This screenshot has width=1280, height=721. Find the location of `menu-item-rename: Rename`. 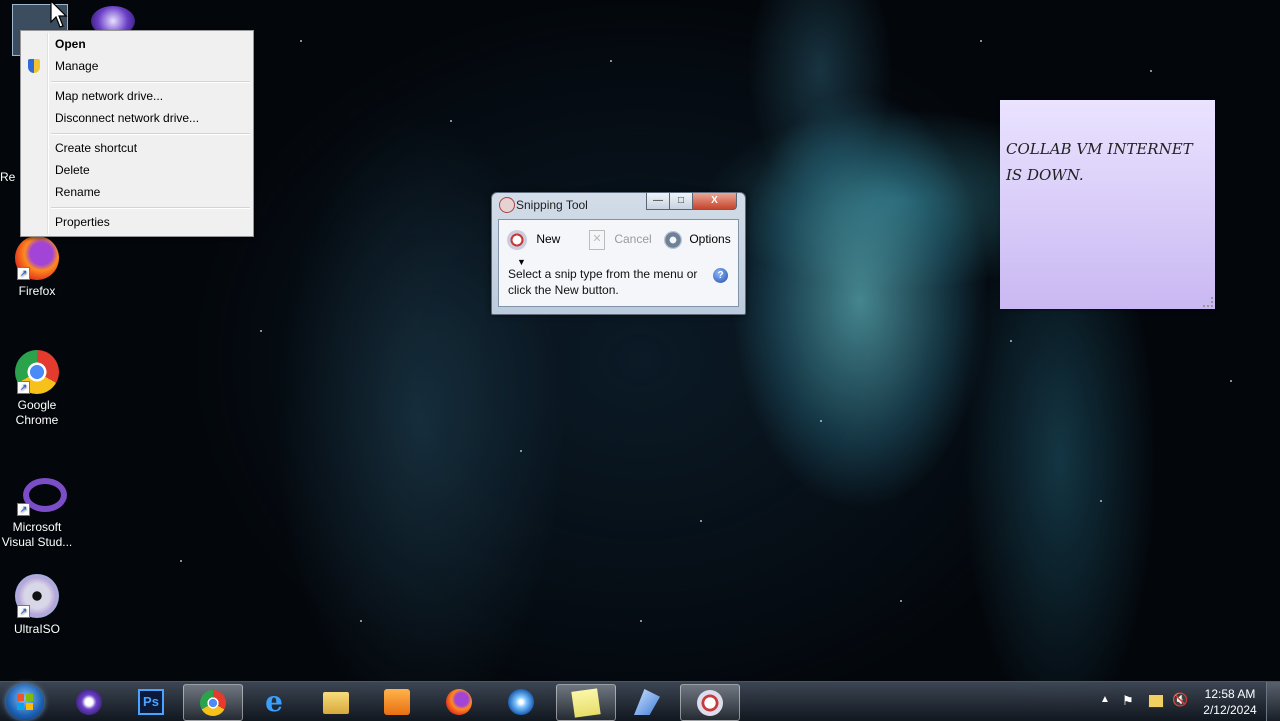

menu-item-rename: Rename is located at coordinates (77, 192).